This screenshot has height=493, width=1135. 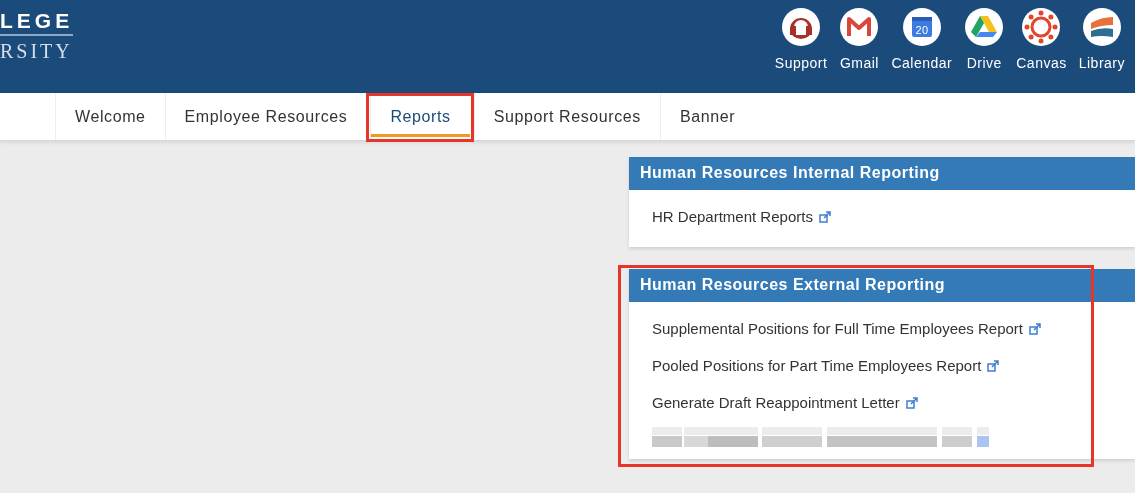 What do you see at coordinates (846, 328) in the screenshot?
I see `report-link: Supplemental Positions for Full Time Employees Report` at bounding box center [846, 328].